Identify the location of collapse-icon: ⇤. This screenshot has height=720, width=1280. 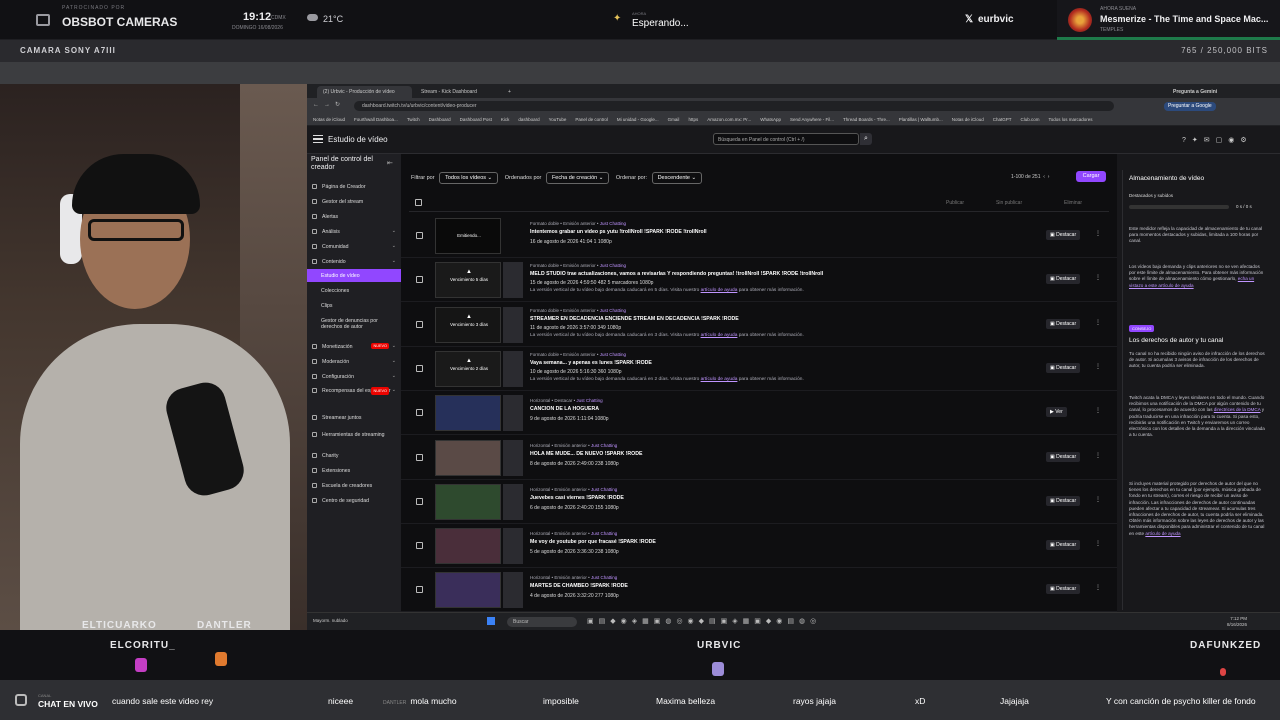
(390, 163).